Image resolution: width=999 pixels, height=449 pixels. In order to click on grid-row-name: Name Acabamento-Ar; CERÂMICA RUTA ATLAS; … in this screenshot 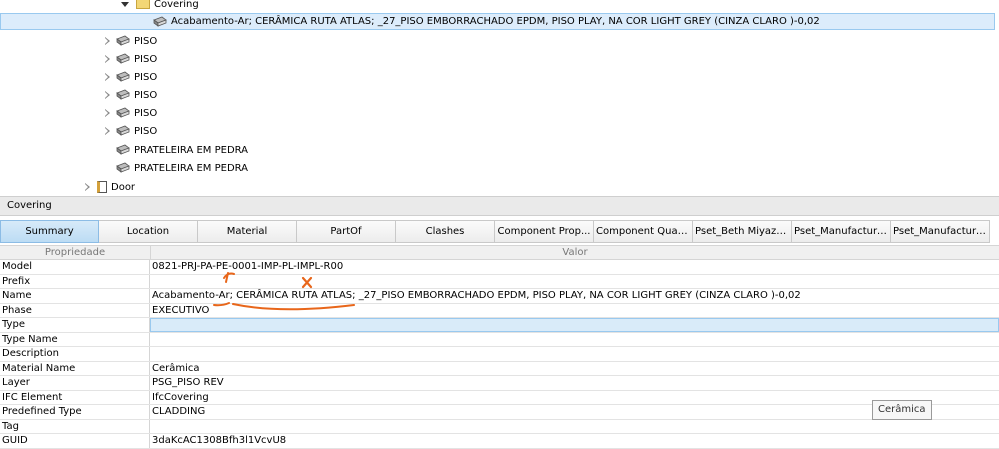, I will do `click(499, 296)`.